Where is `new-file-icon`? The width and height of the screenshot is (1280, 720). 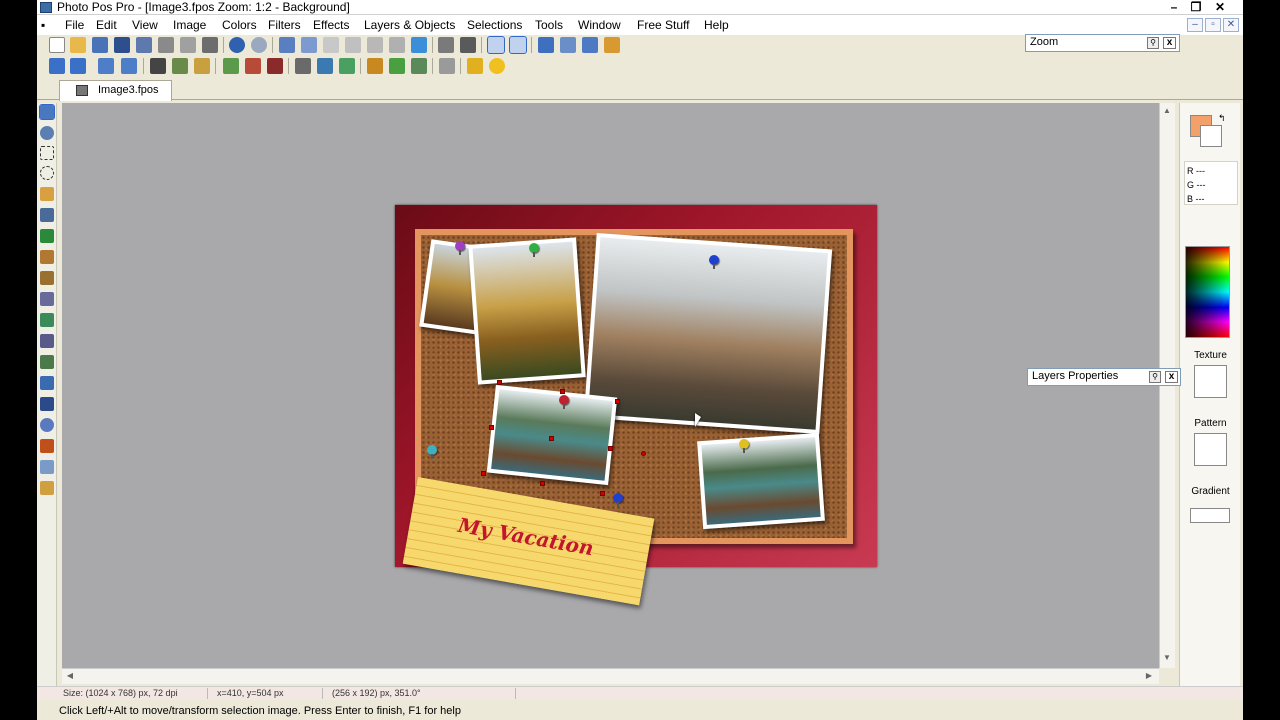
new-file-icon is located at coordinates (57, 45).